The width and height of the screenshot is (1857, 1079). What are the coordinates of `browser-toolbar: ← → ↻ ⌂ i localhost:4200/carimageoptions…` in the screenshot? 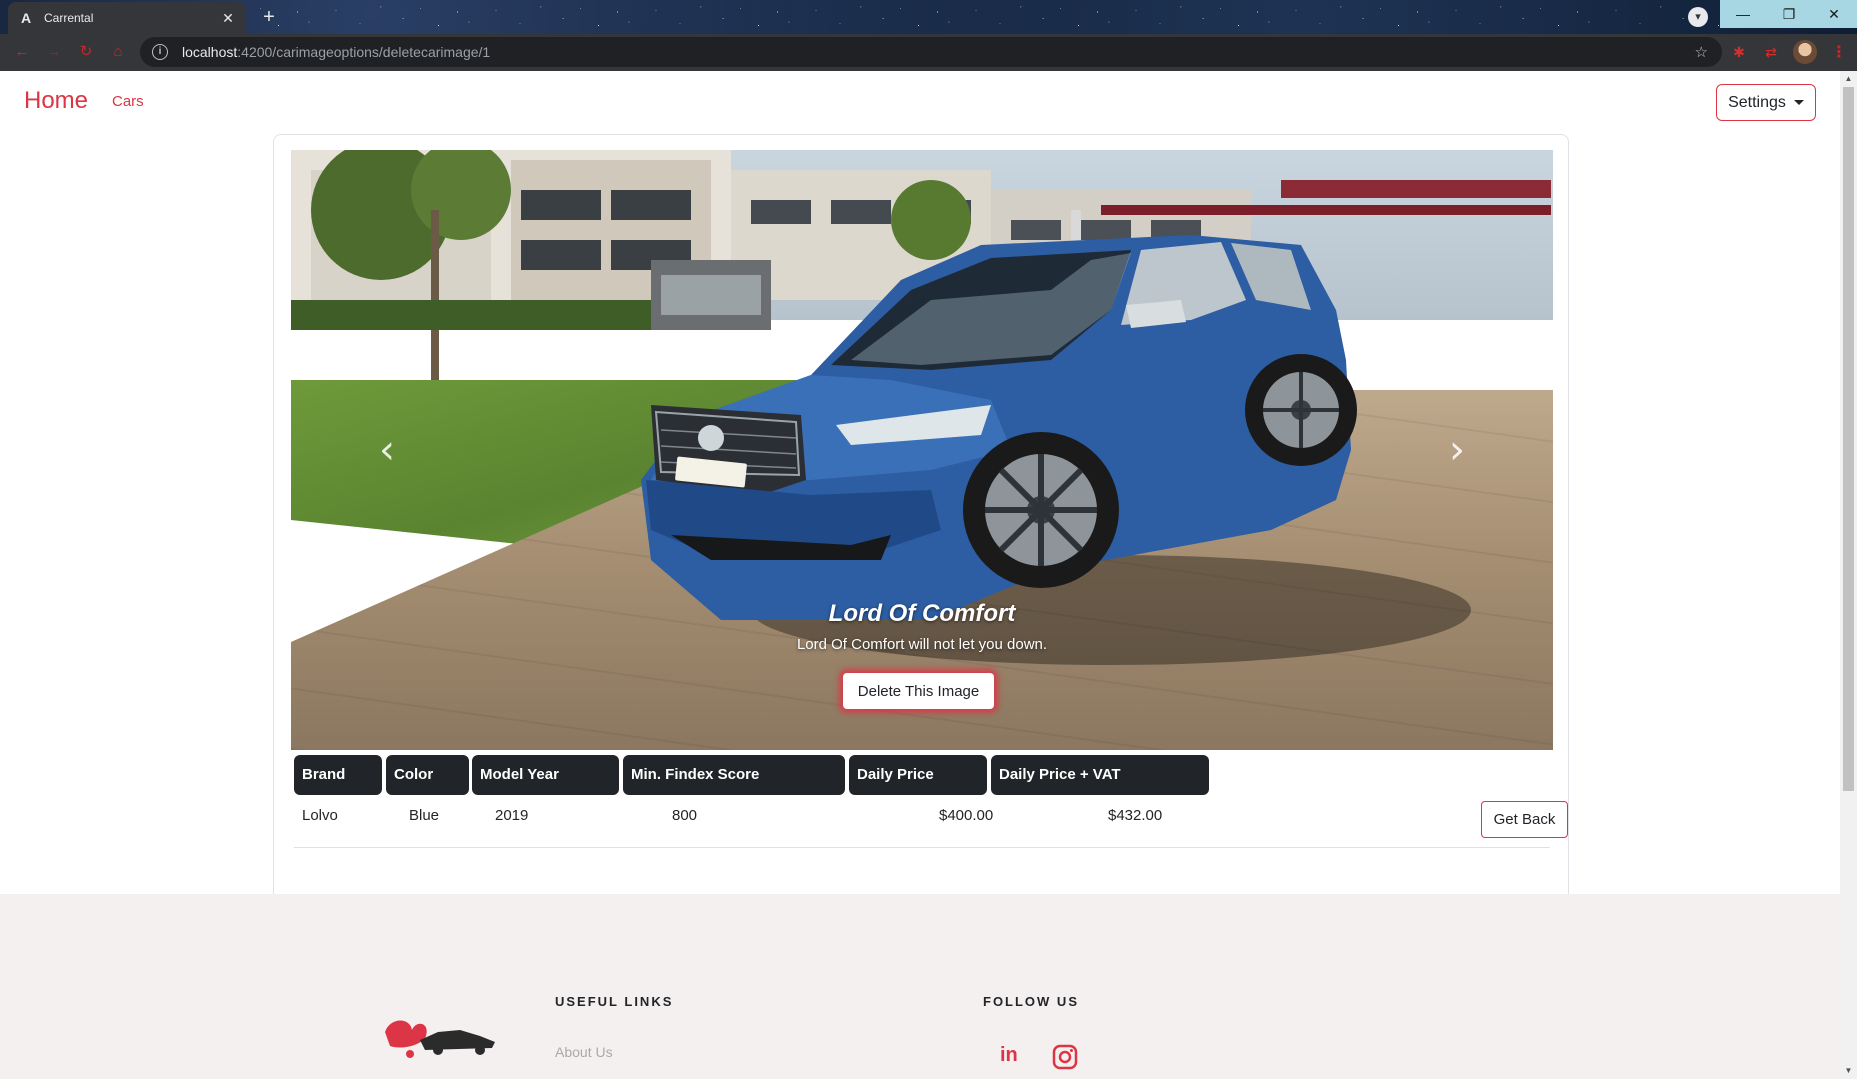 It's located at (928, 52).